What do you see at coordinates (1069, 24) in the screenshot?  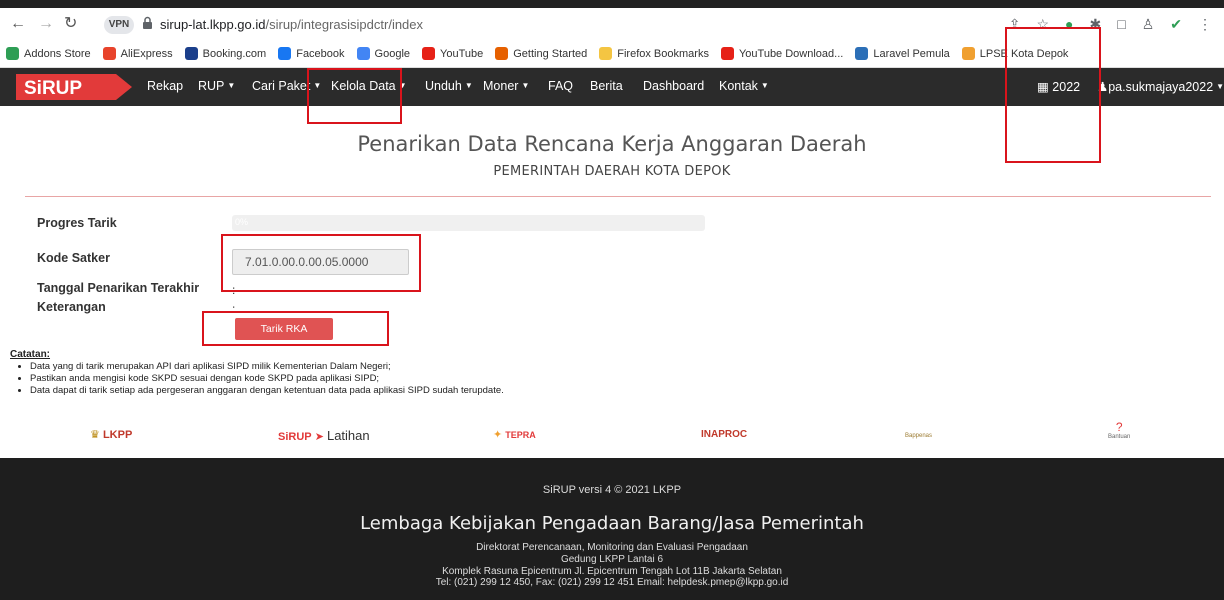 I see `shield-extension-icon: ●` at bounding box center [1069, 24].